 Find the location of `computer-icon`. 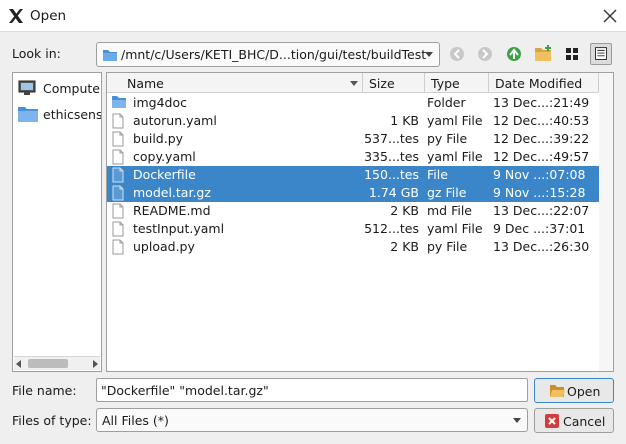

computer-icon is located at coordinates (27, 87).